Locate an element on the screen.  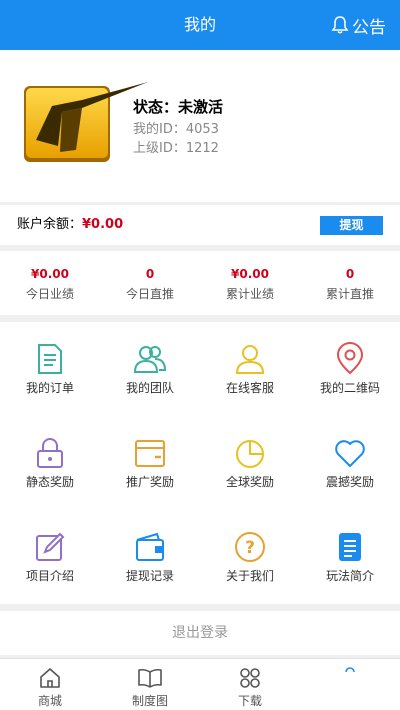
lock-icon is located at coordinates (50, 453).